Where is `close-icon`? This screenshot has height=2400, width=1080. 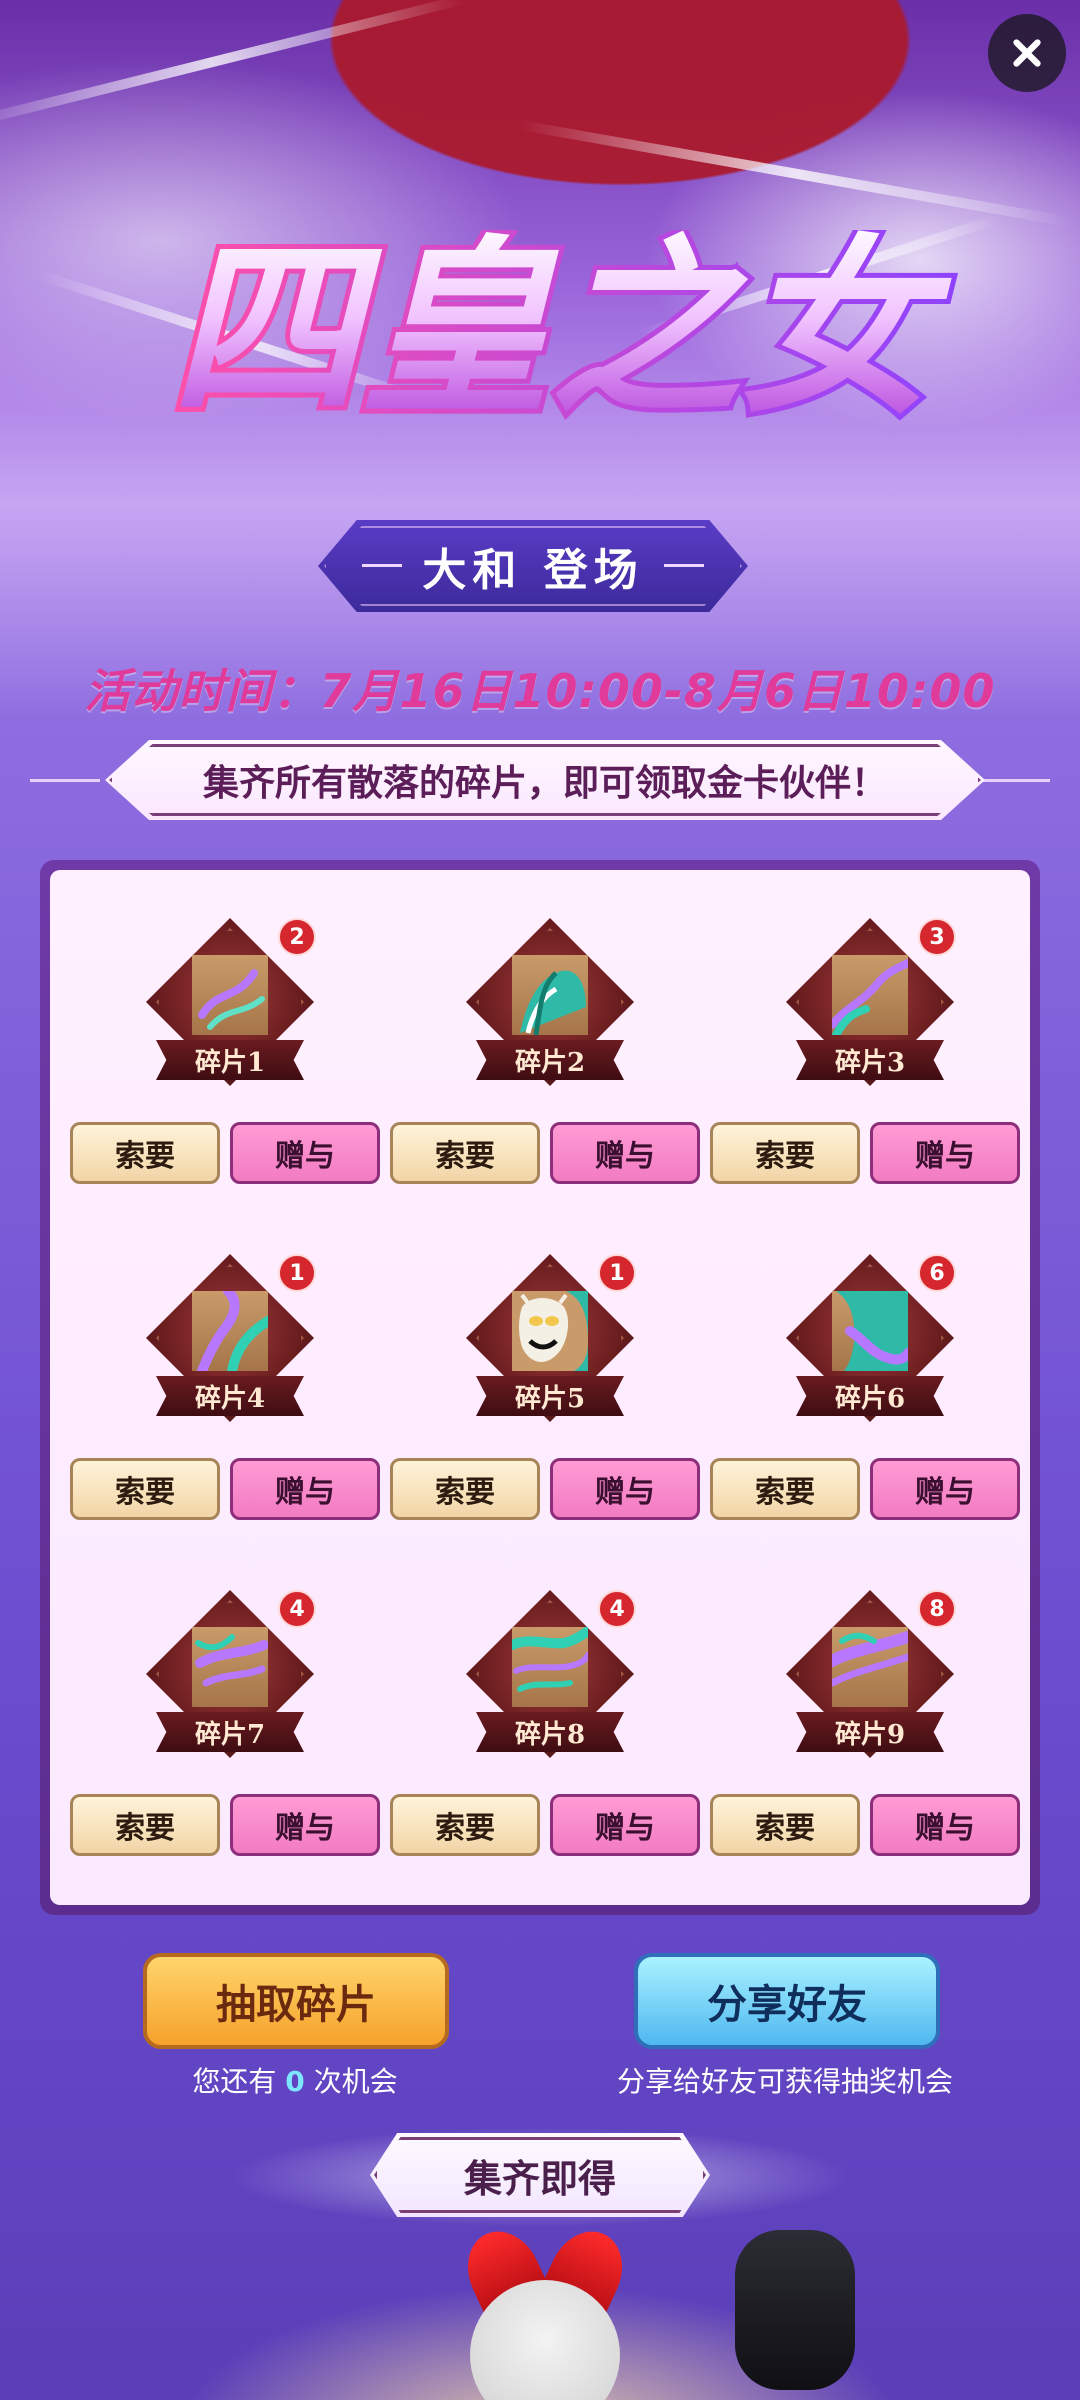
close-icon is located at coordinates (1027, 53).